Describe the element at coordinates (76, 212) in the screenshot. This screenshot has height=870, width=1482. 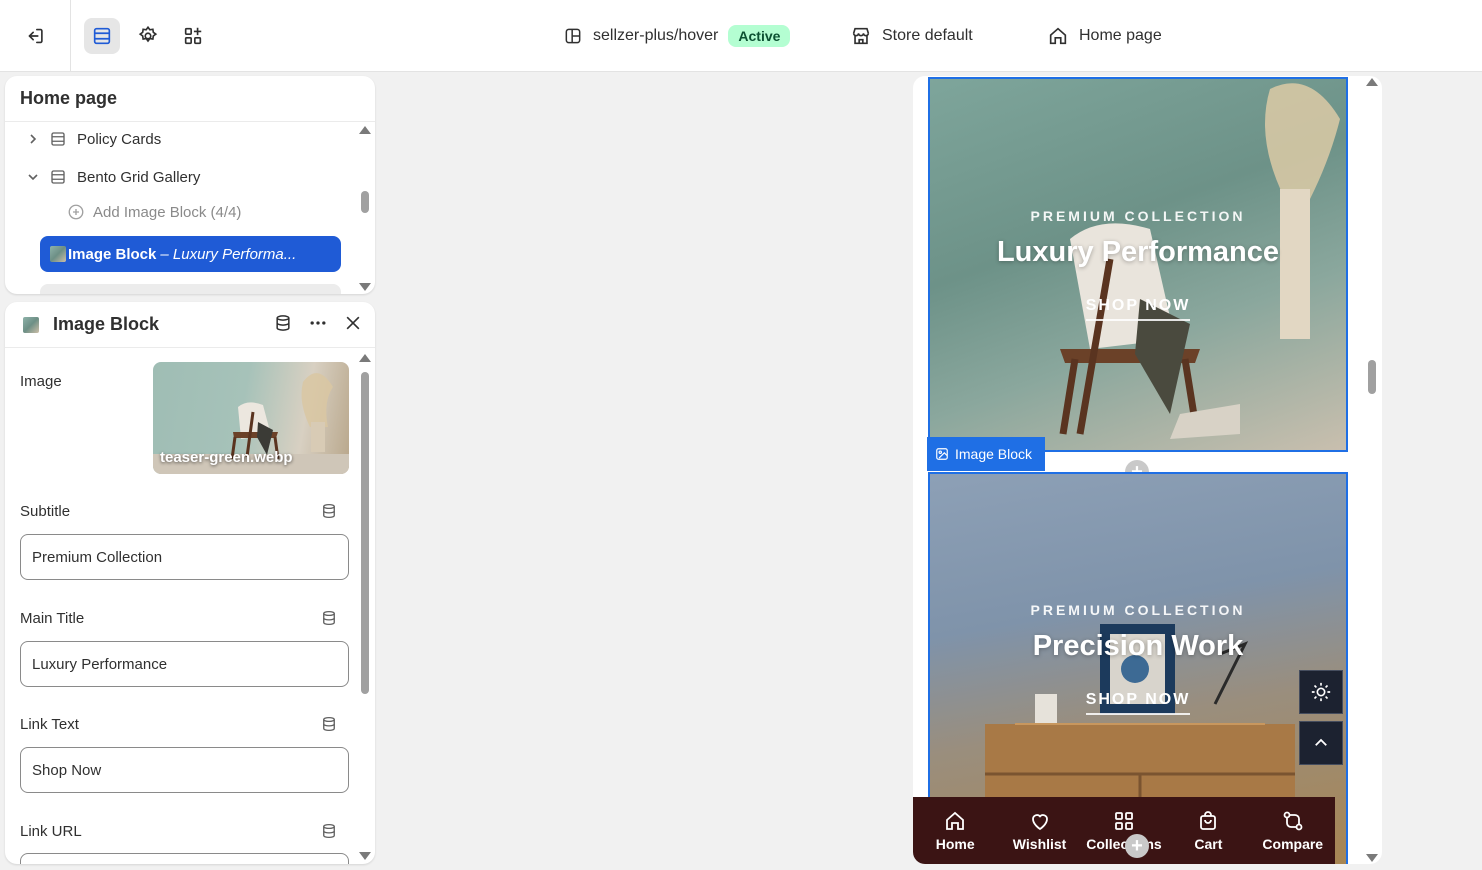
I see `plus-circle-icon` at that location.